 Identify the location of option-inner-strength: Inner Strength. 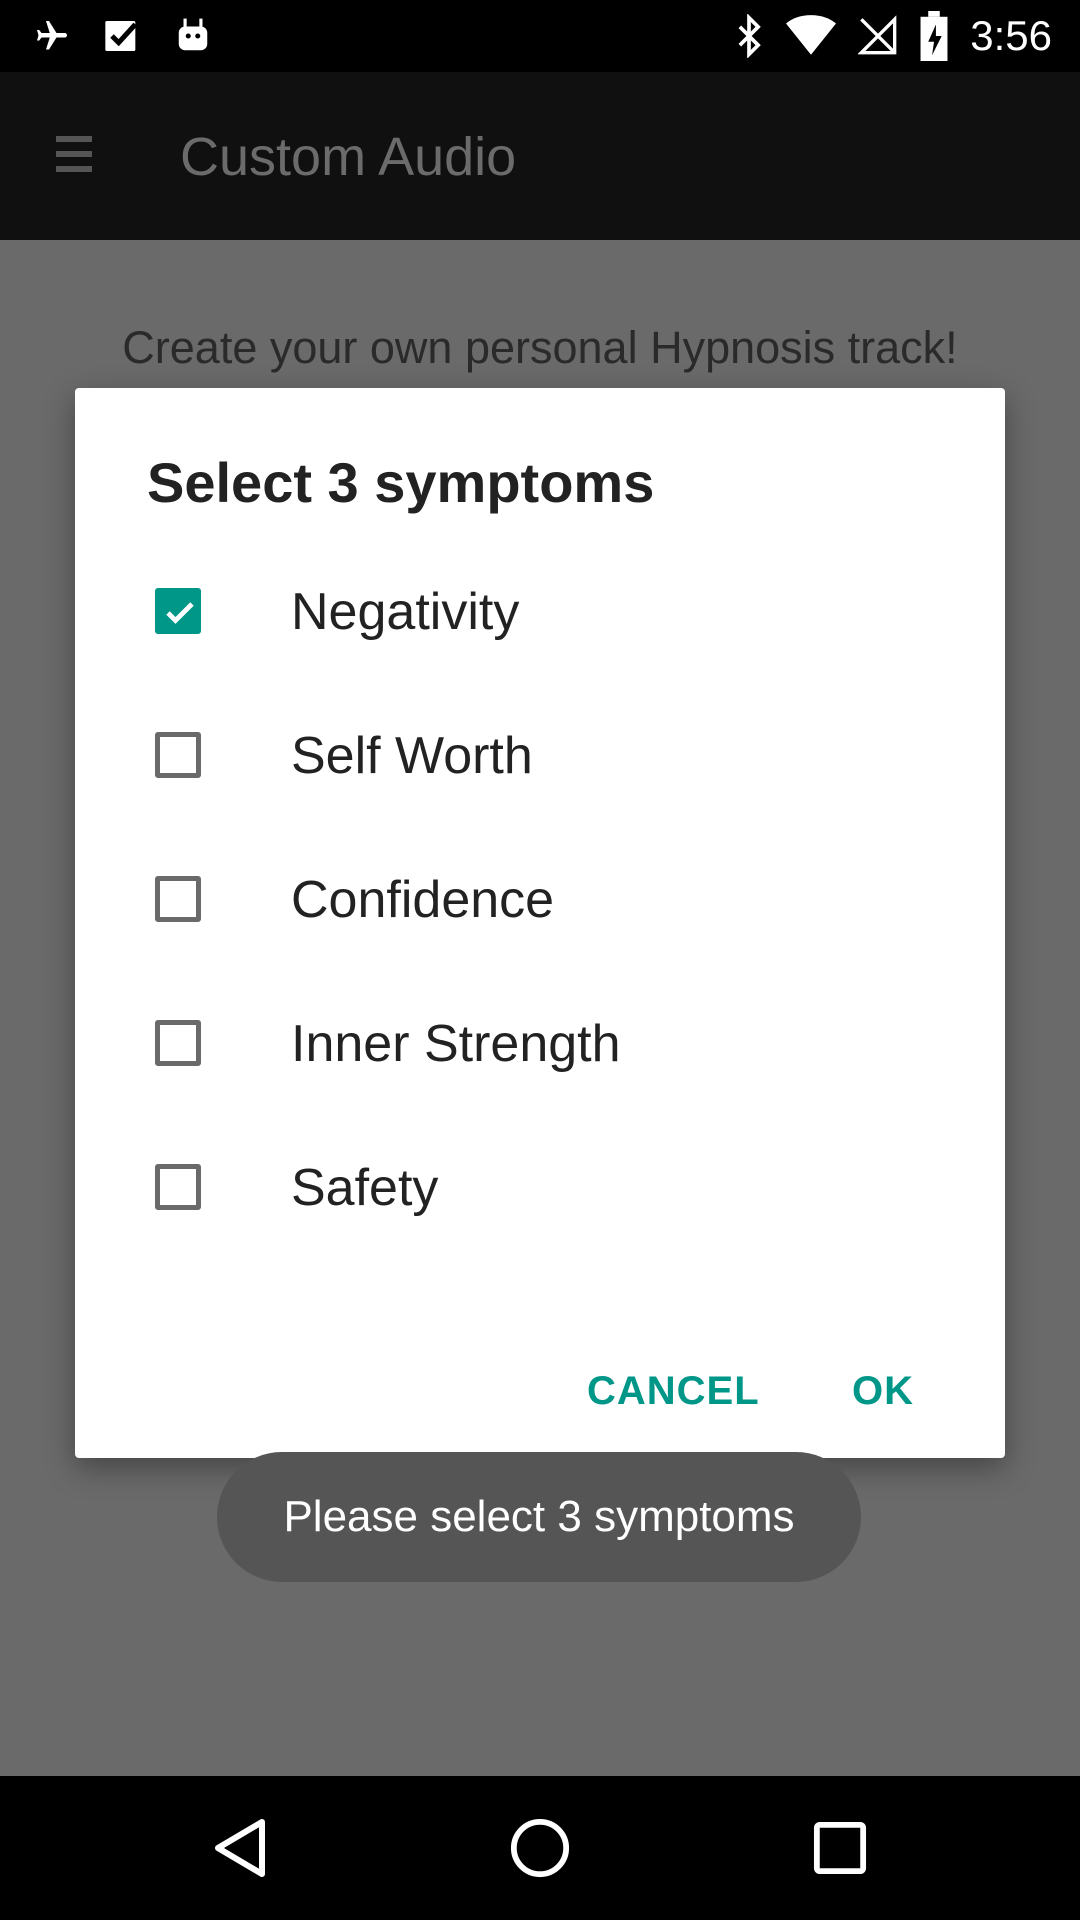
(540, 1042).